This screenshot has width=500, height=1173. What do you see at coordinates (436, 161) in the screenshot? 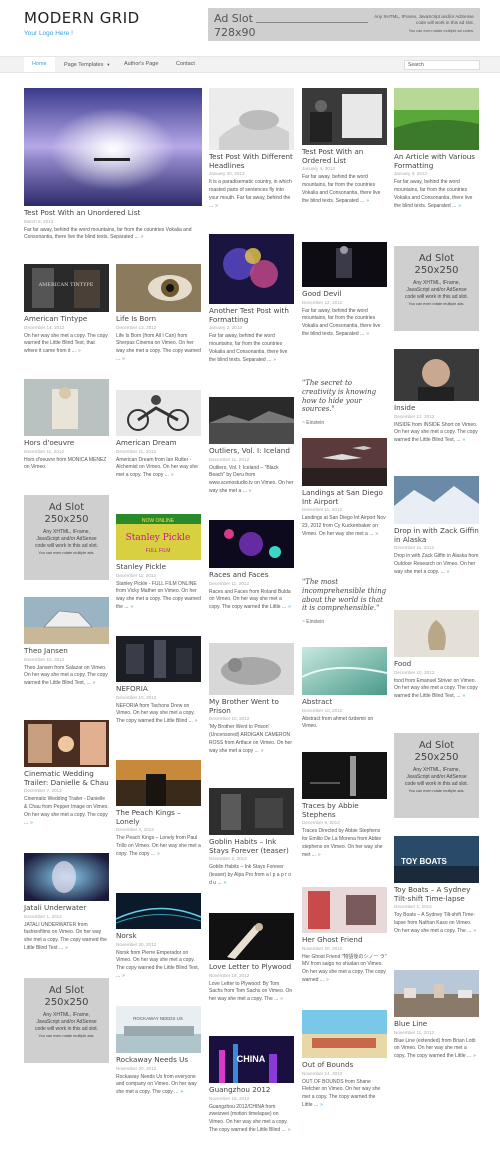
I see `post-title: An Article with Various Formatting` at bounding box center [436, 161].